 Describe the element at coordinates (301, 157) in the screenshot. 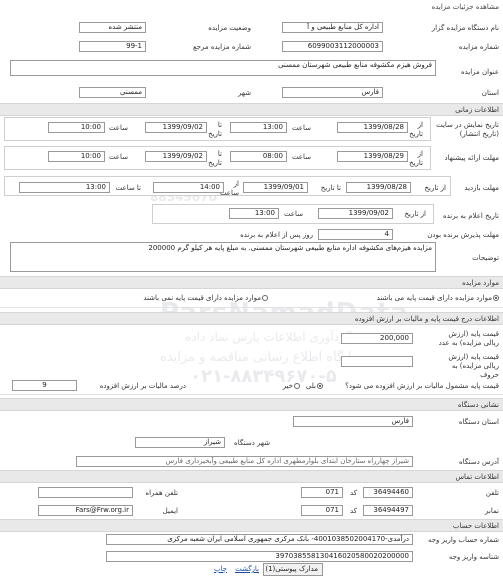

I see `offer-from-time-label: ساعت` at that location.